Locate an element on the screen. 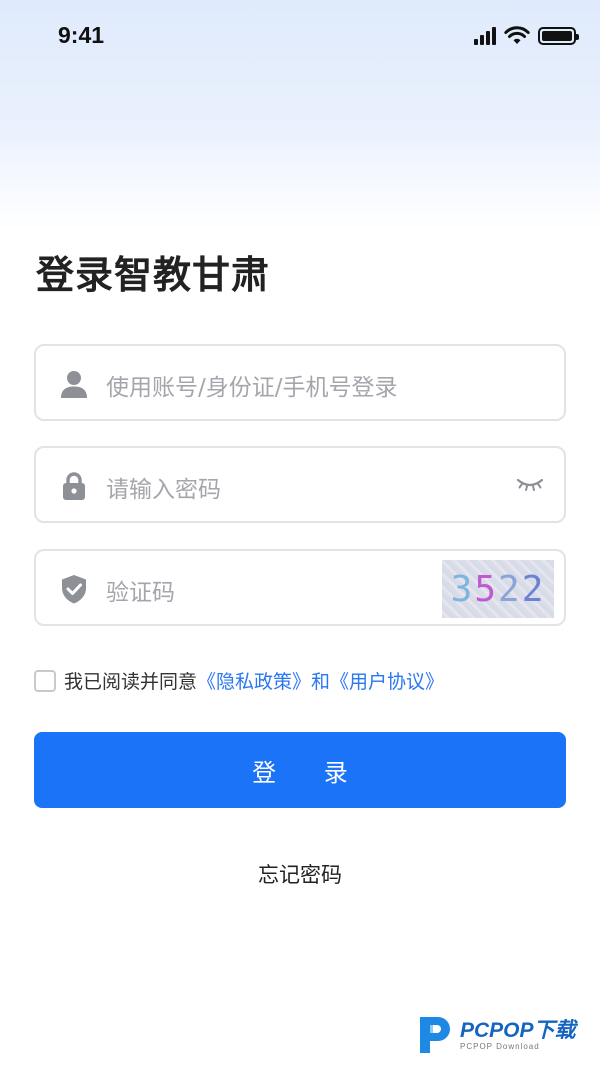  status-time: 9:41 is located at coordinates (81, 35).